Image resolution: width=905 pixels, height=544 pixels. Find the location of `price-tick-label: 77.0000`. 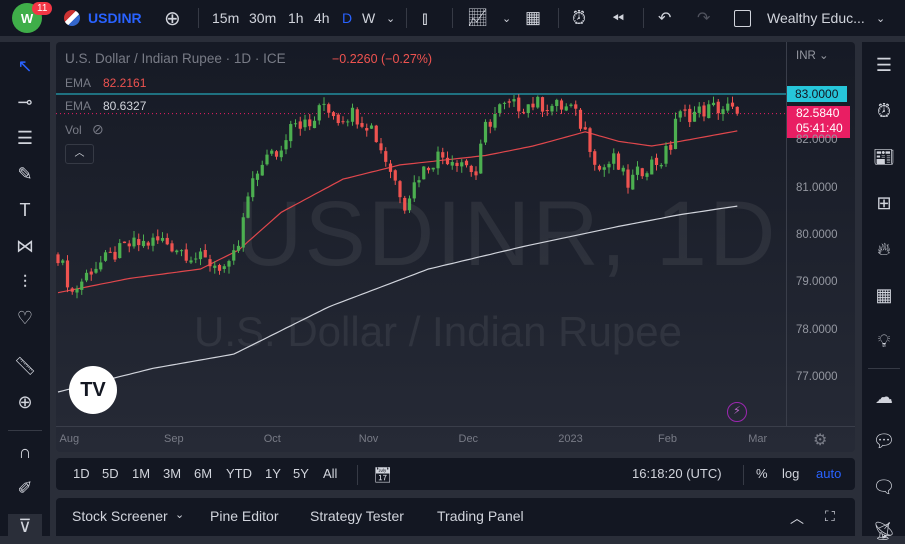

price-tick-label: 77.0000 is located at coordinates (817, 376).